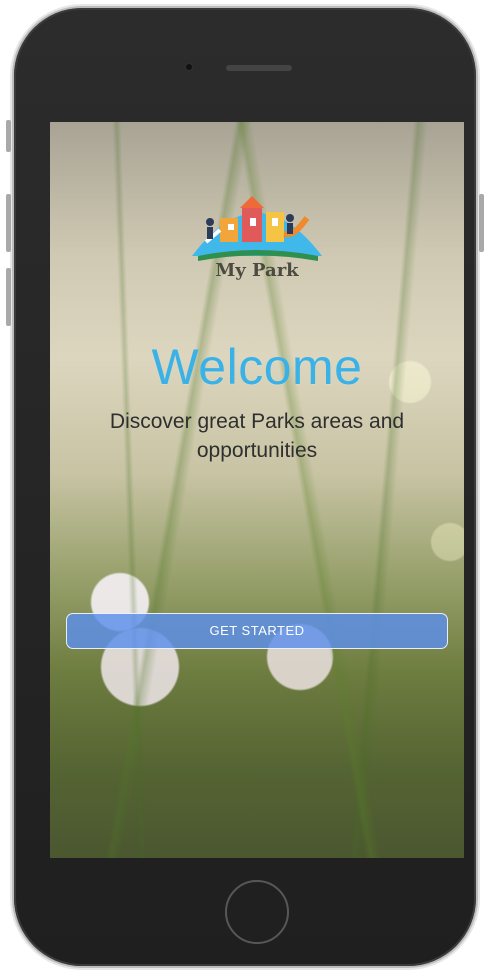 The image size is (488, 980). I want to click on camera-icon, so click(189, 67).